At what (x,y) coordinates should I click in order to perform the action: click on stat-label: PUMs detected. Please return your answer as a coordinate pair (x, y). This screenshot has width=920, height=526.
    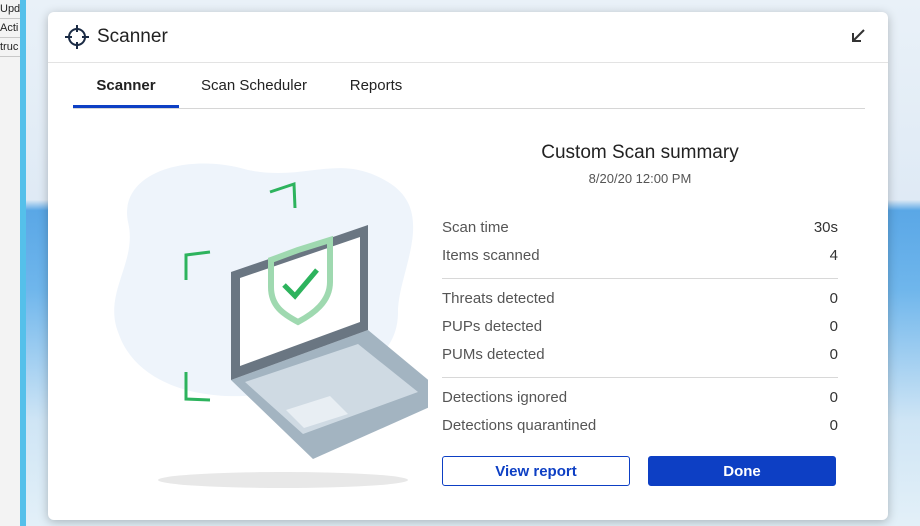
    Looking at the image, I should click on (493, 354).